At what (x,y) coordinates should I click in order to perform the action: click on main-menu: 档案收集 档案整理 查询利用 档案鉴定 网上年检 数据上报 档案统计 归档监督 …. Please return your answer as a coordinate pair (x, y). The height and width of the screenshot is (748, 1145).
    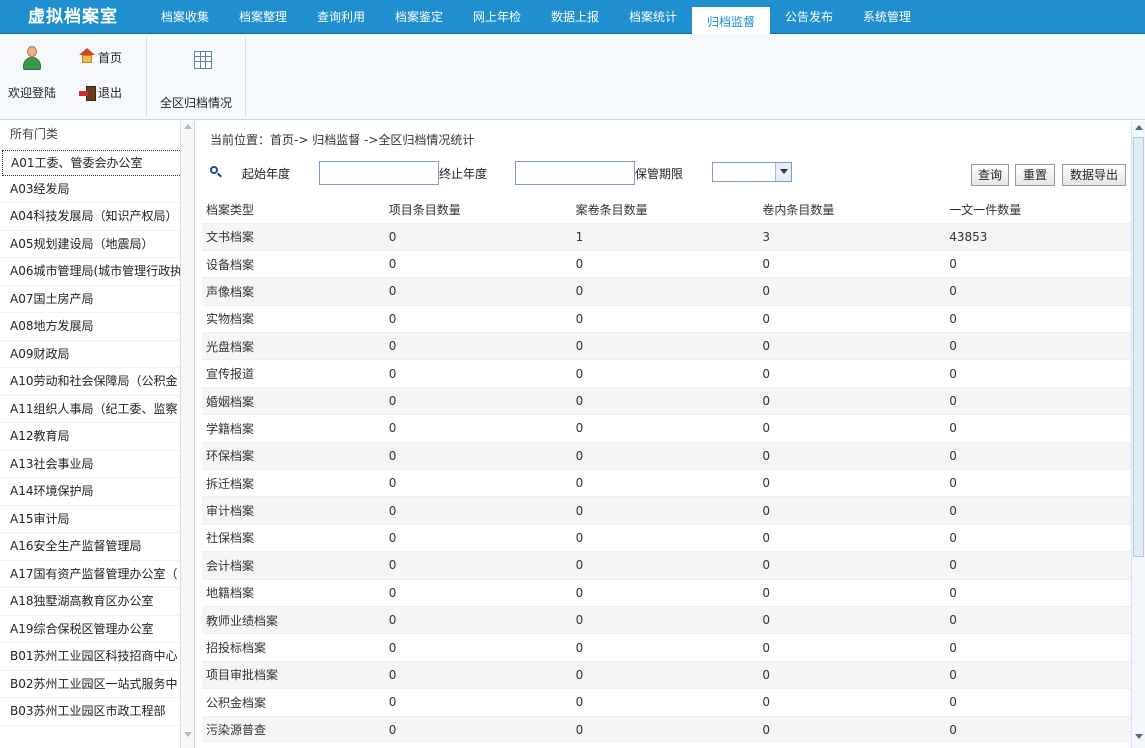
    Looking at the image, I should click on (536, 17).